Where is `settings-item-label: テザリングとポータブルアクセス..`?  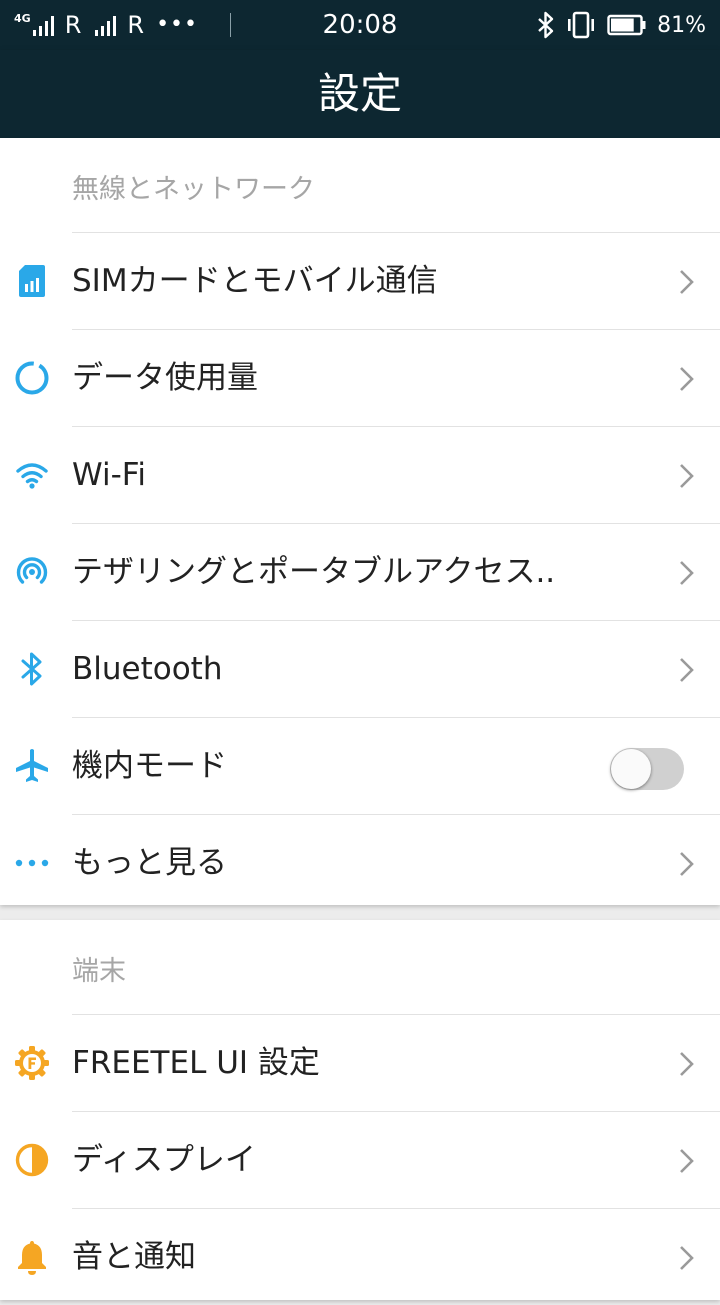 settings-item-label: テザリングとポータブルアクセス.. is located at coordinates (314, 572).